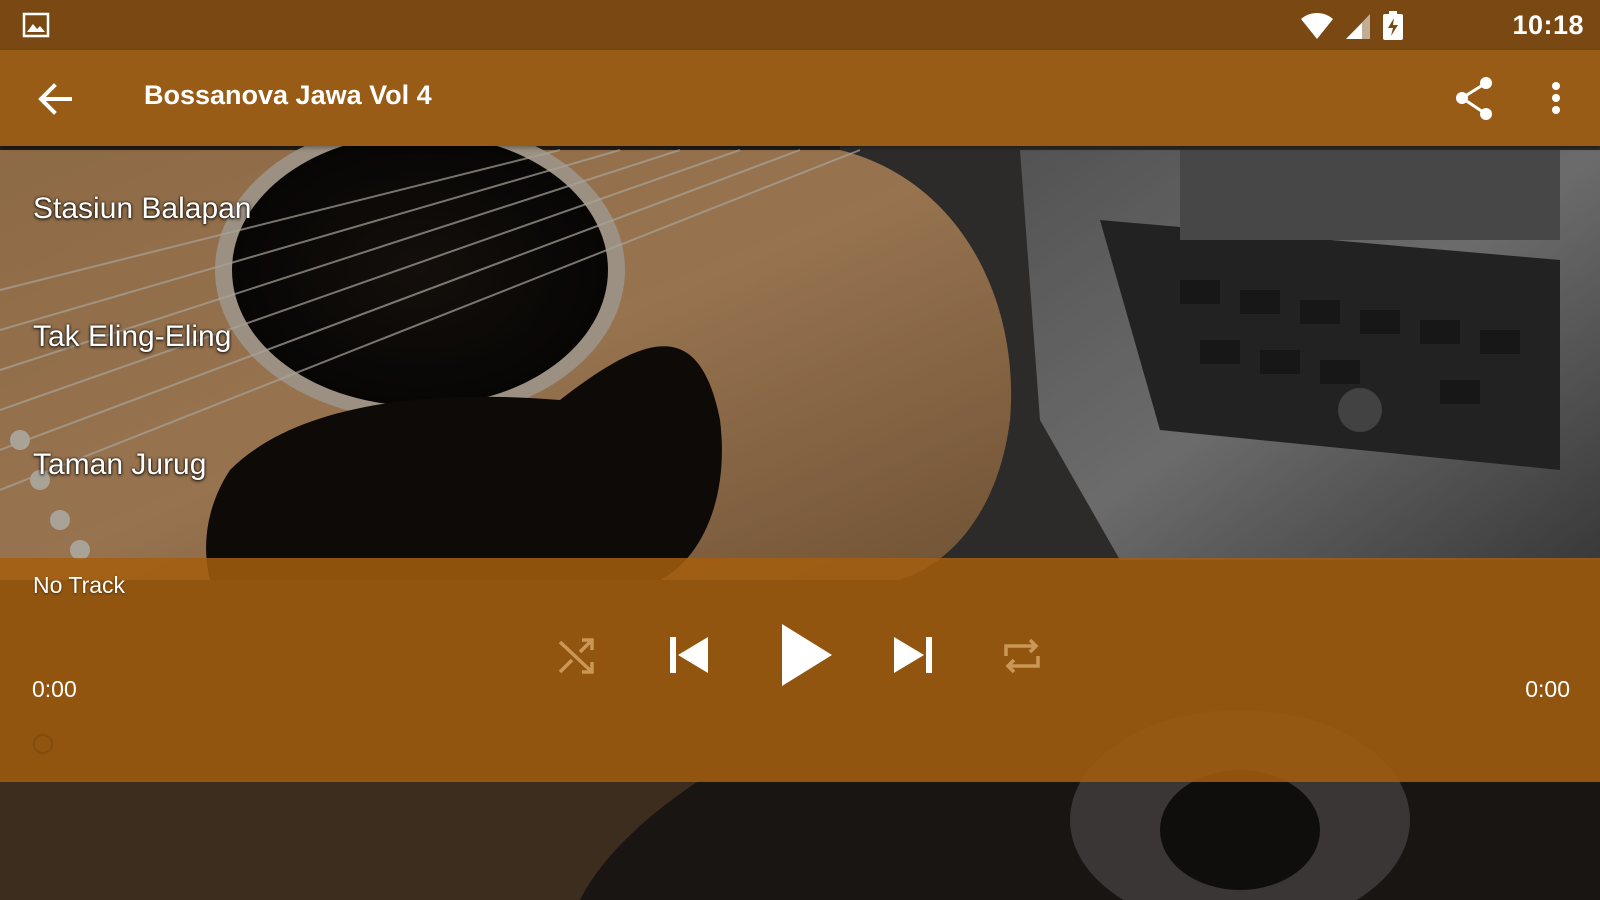 This screenshot has height=900, width=1600. I want to click on track-title: Stasiun Balapan, so click(142, 208).